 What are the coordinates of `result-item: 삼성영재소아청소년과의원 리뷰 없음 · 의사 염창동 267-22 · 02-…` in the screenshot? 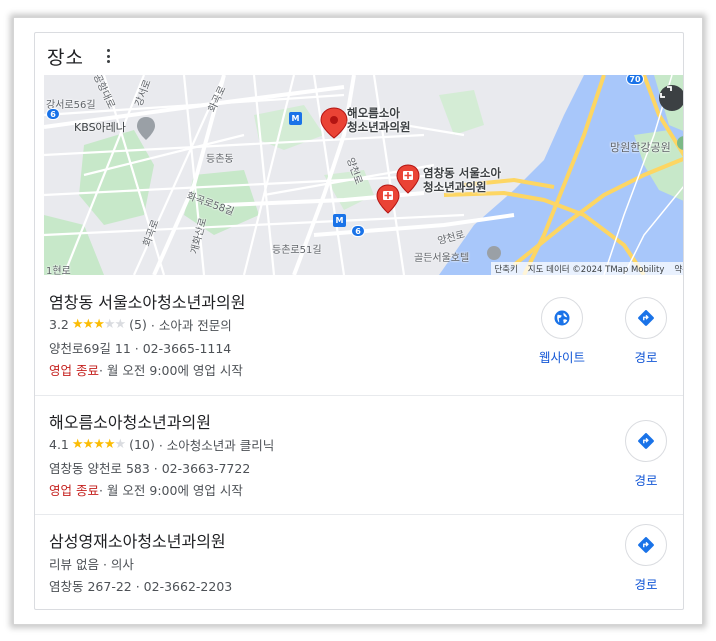 It's located at (359, 561).